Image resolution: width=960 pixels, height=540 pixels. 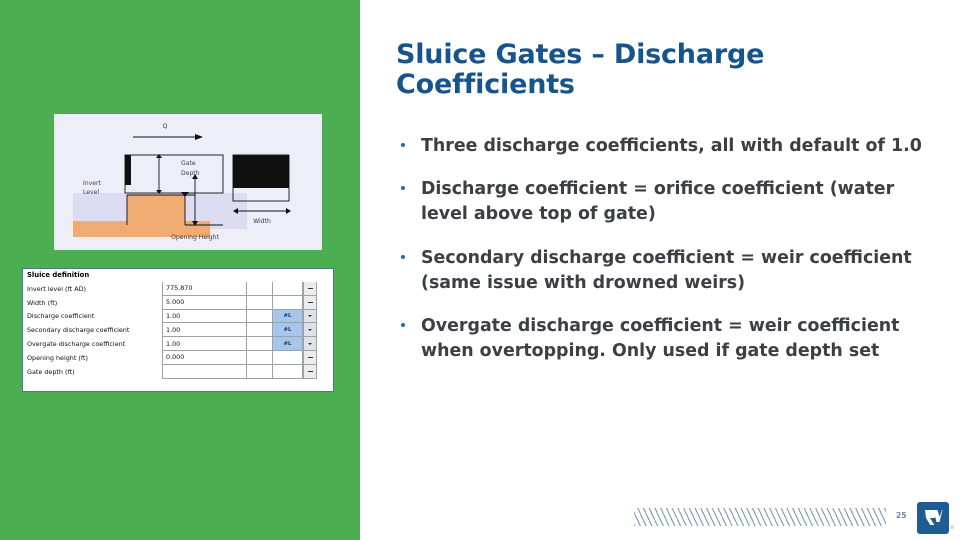 What do you see at coordinates (93, 330) in the screenshot?
I see `property-row-label: Secondary discharge coefficient` at bounding box center [93, 330].